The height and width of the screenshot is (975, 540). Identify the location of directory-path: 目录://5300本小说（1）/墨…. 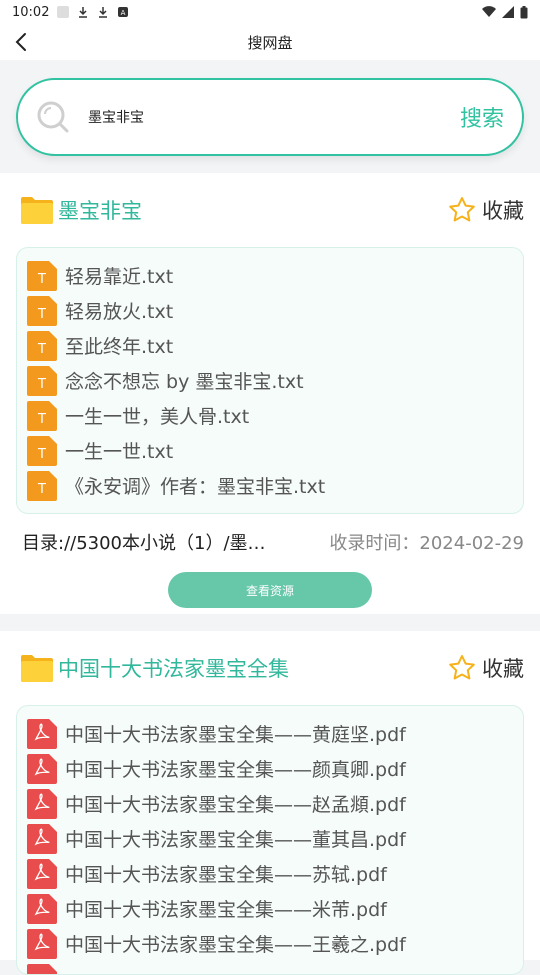
(156, 542).